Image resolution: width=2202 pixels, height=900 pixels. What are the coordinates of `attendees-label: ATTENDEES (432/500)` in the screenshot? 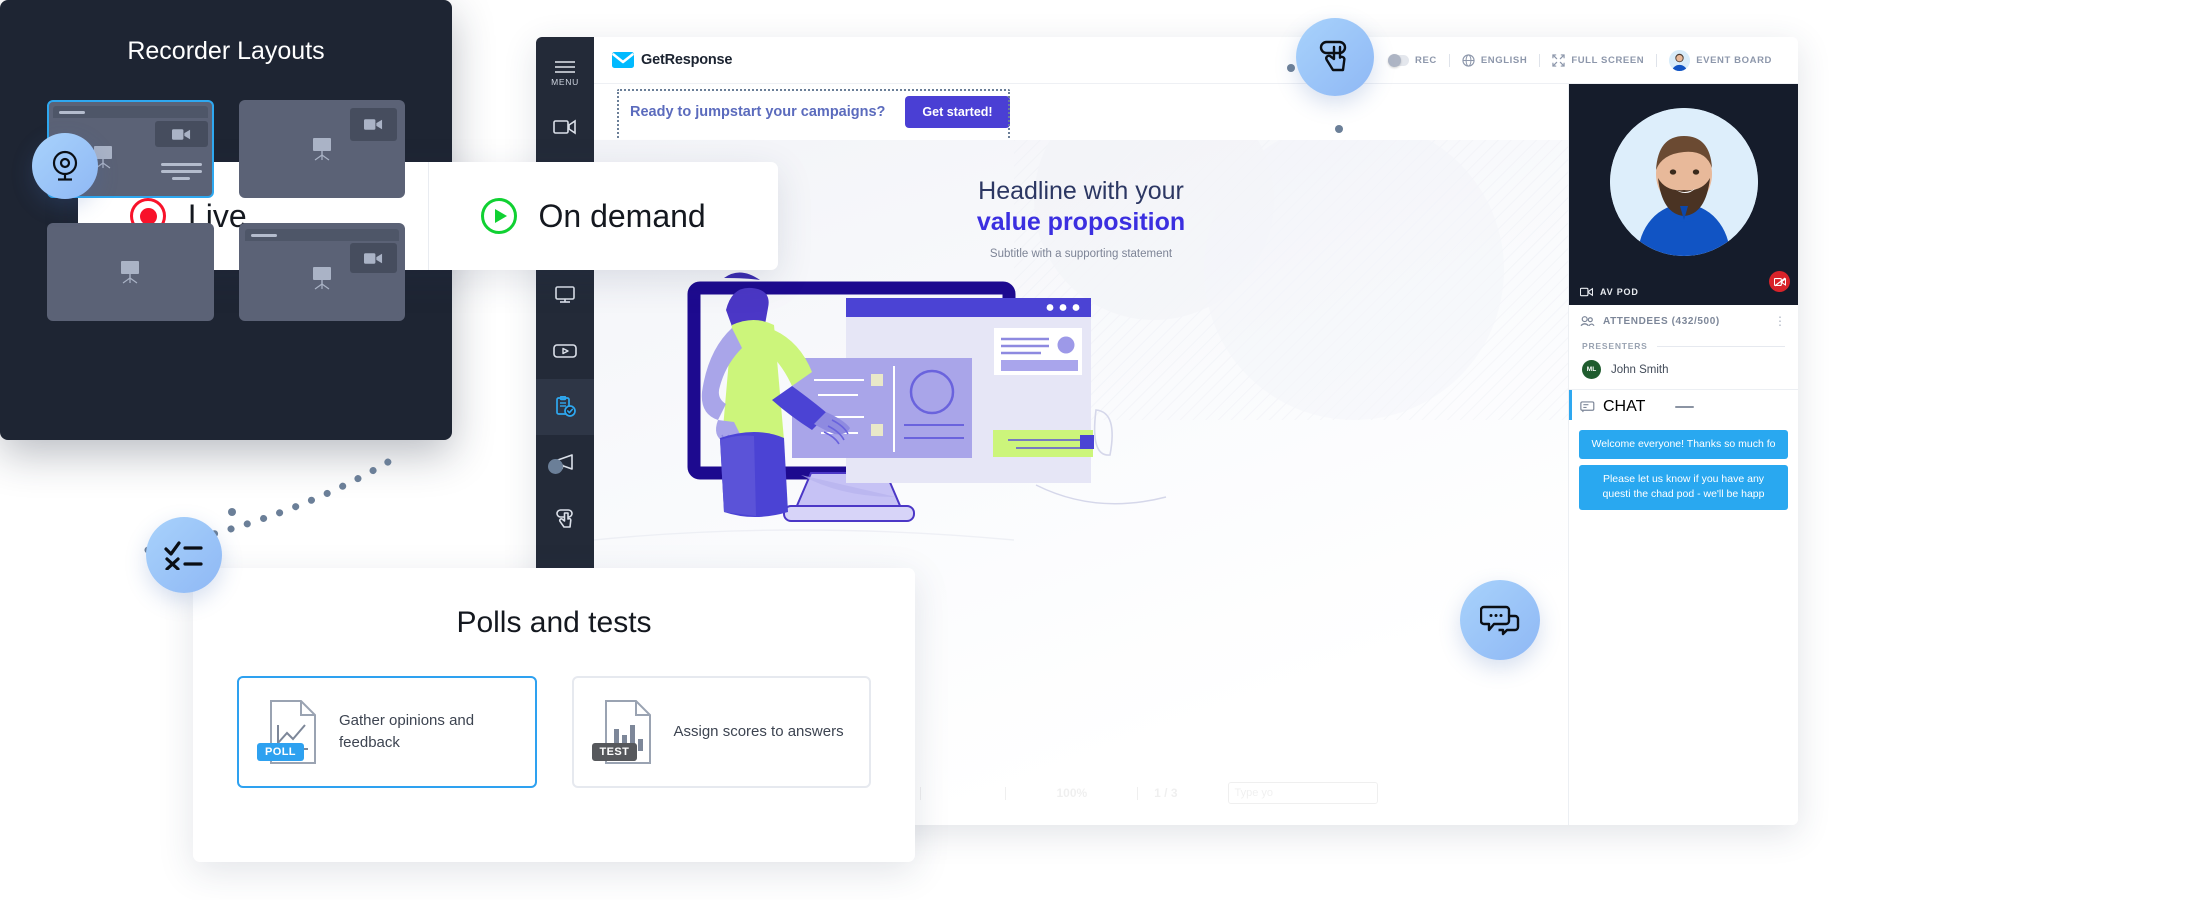 It's located at (1661, 321).